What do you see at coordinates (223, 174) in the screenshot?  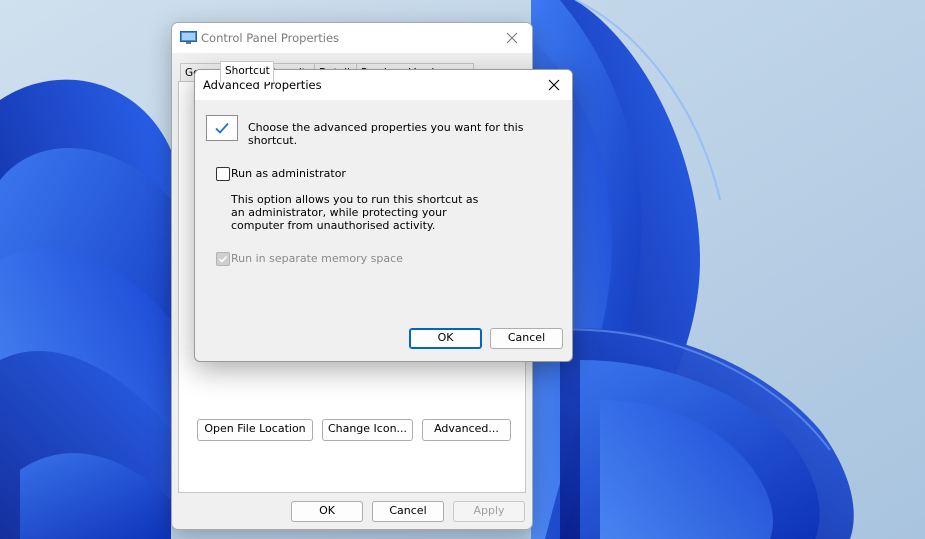 I see `run-as-administrator-checkbox` at bounding box center [223, 174].